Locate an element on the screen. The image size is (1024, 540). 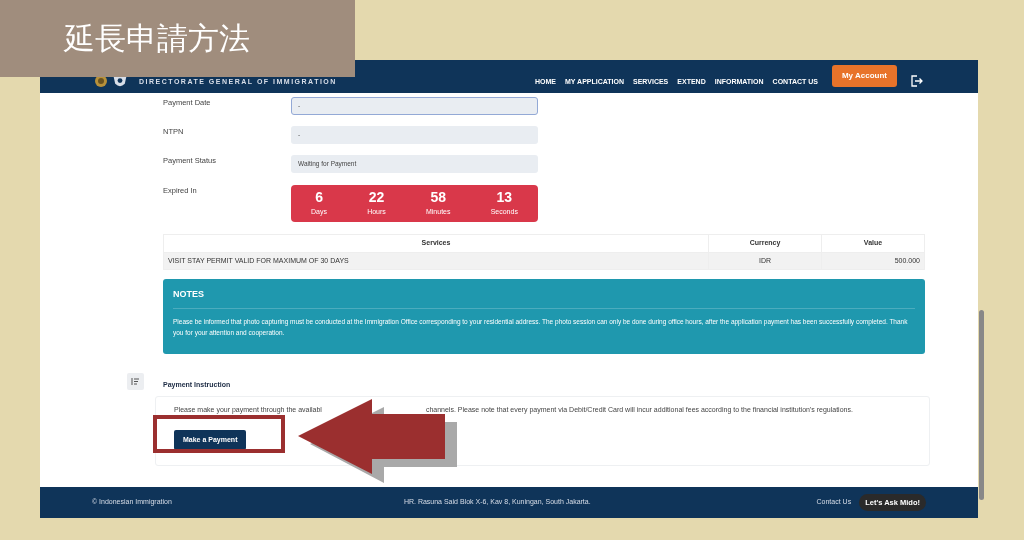
countdown-value: 58 is located at coordinates (438, 197).